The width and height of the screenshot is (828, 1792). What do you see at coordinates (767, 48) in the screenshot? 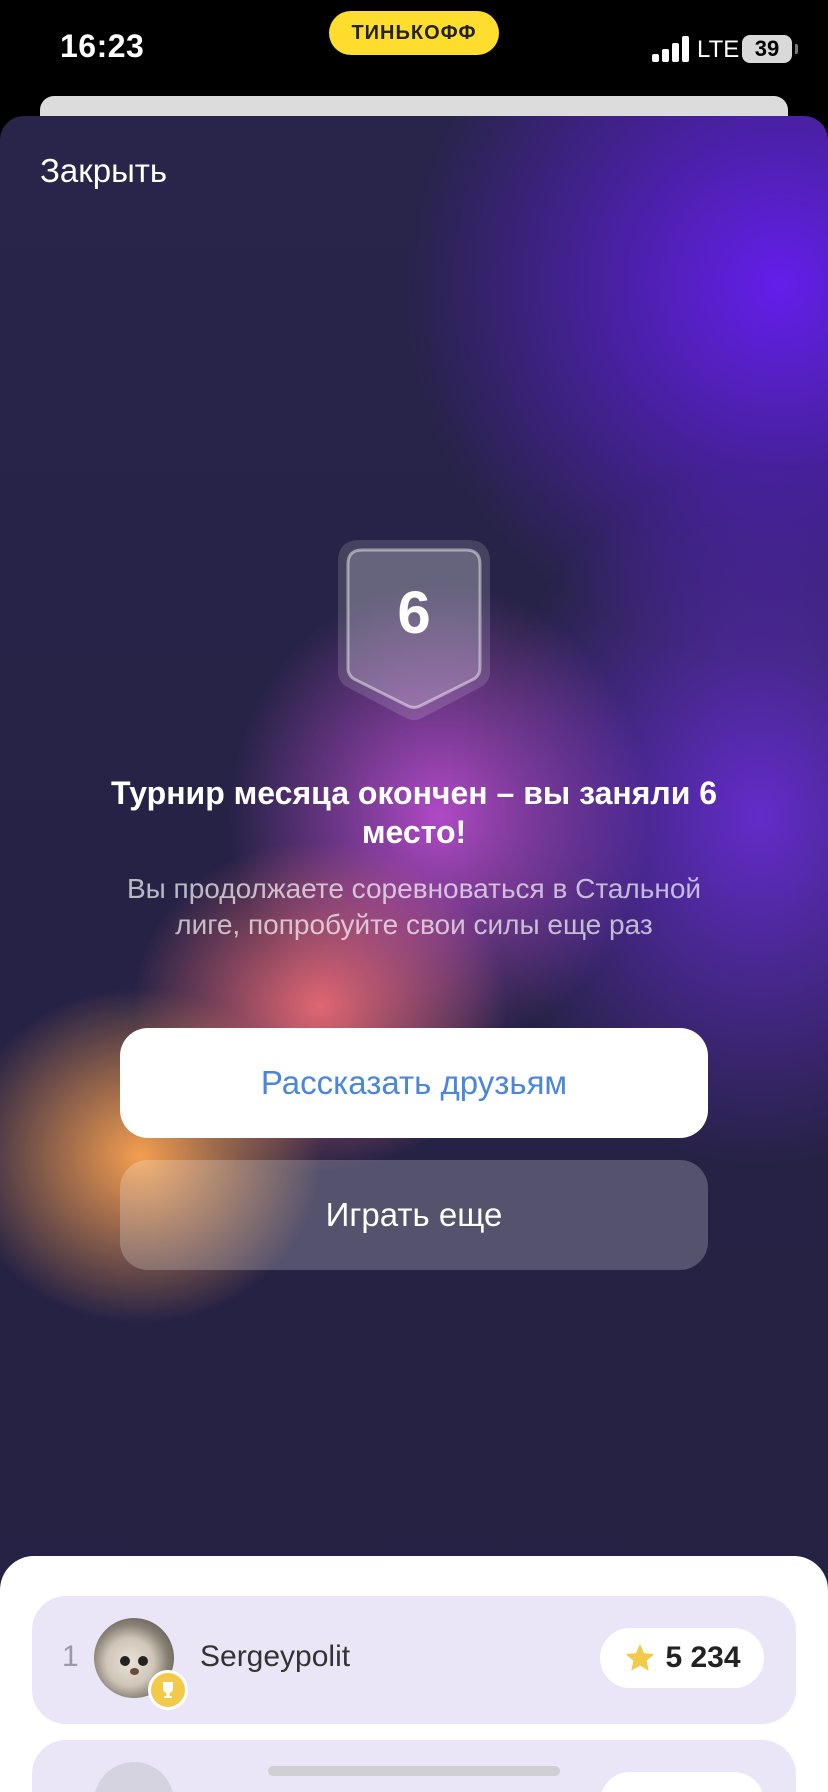
I see `battery-level: 39` at bounding box center [767, 48].